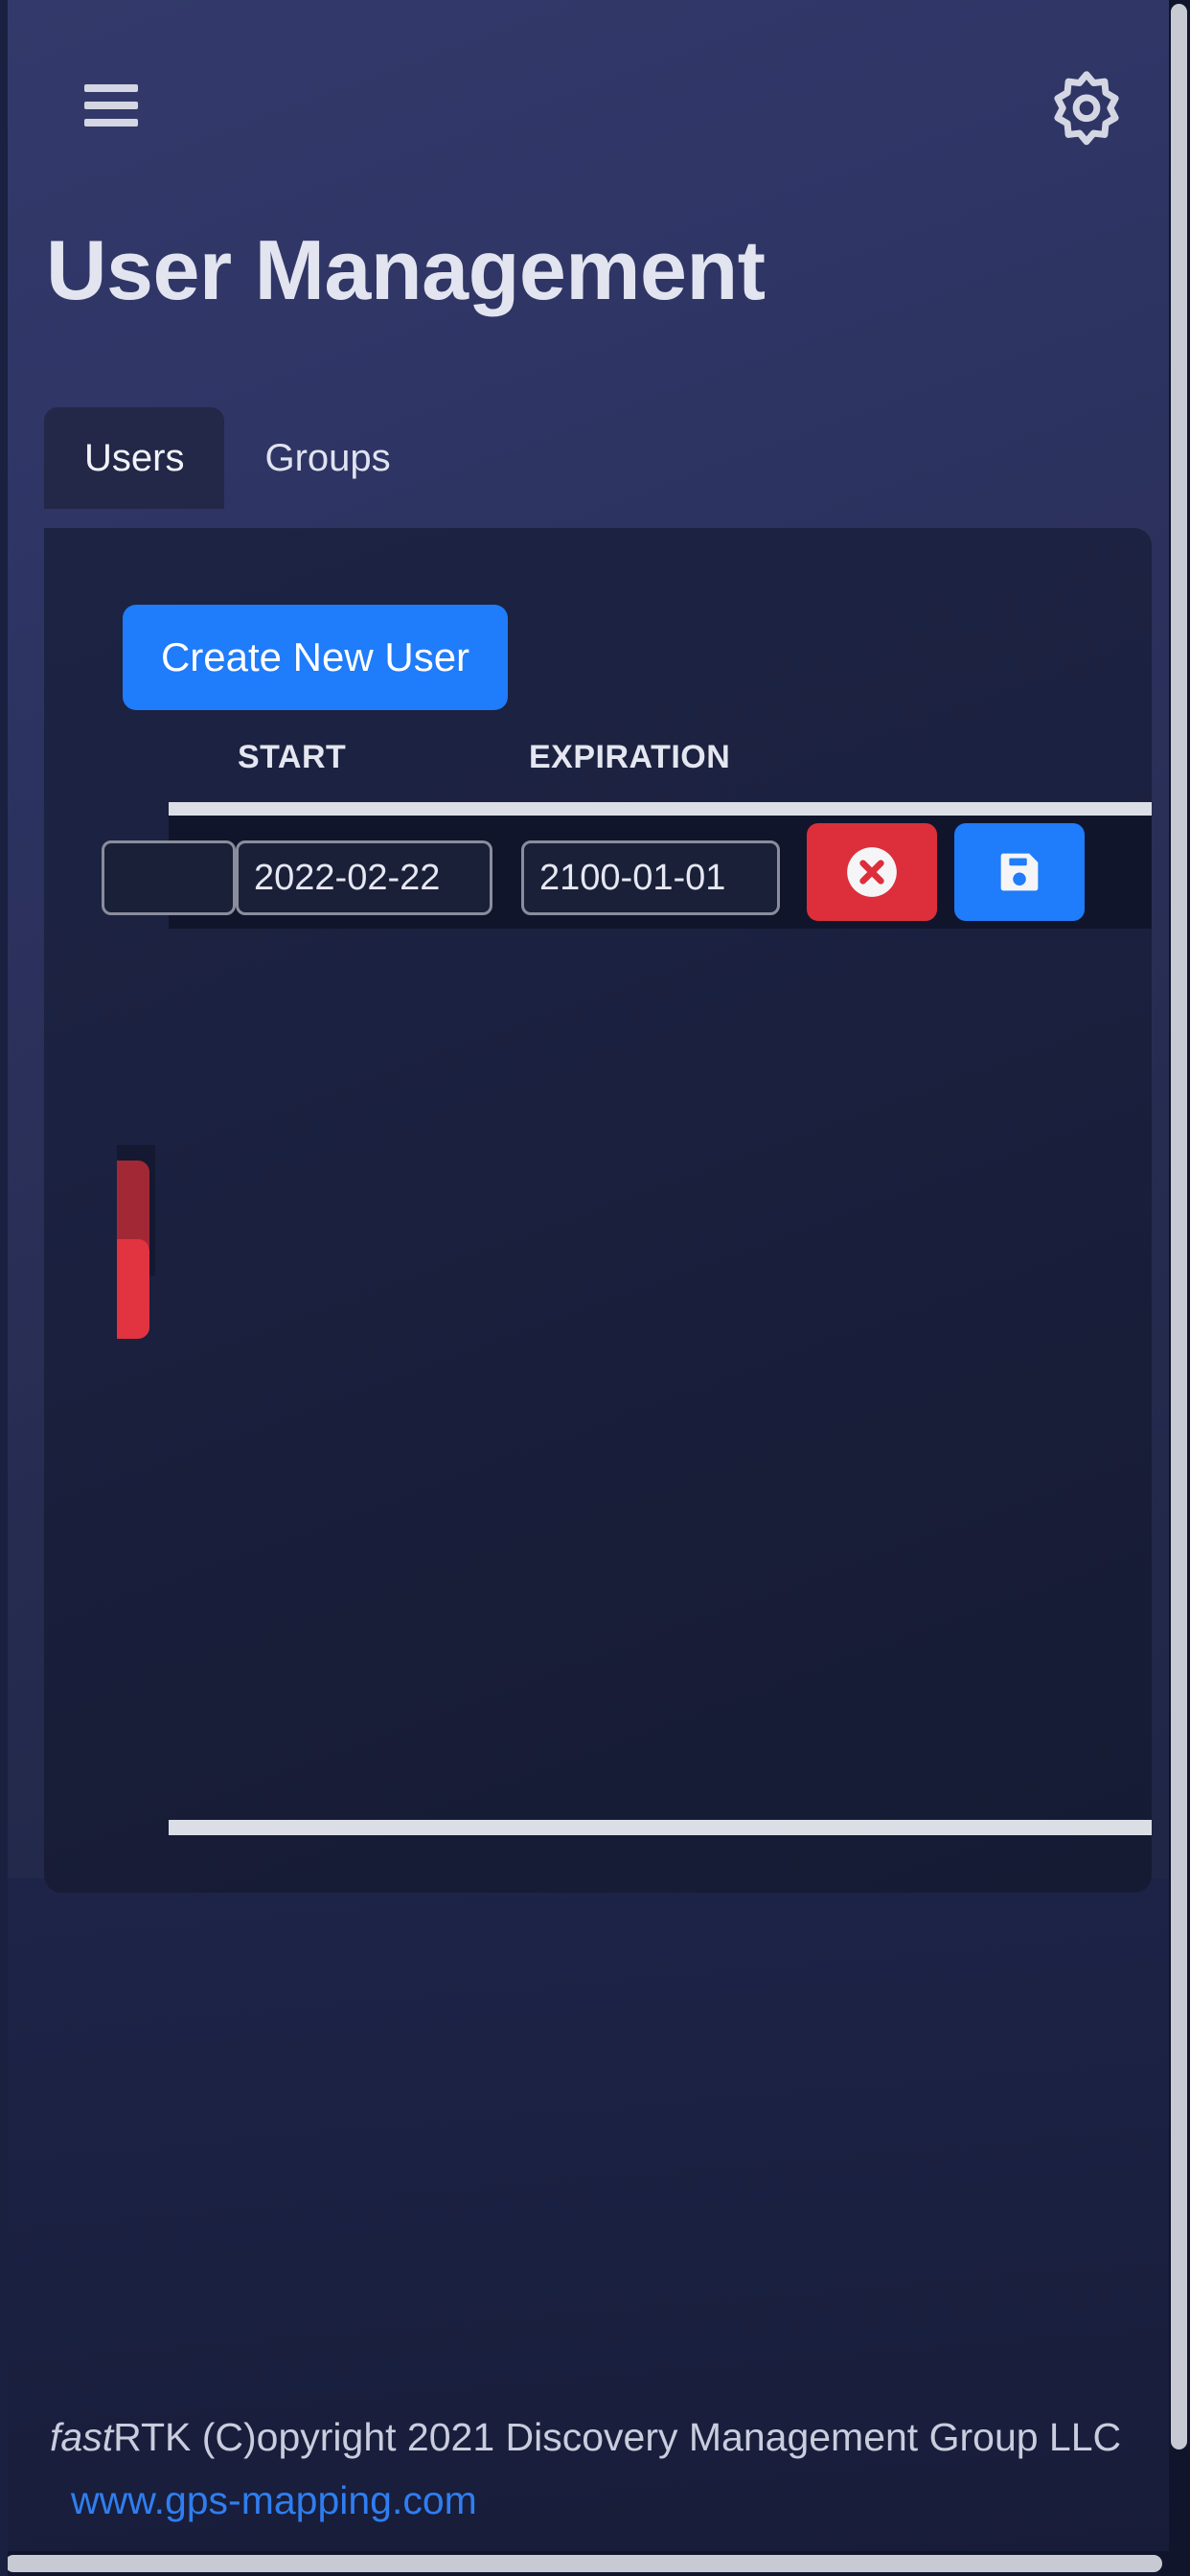  I want to click on tab-users-label: Users, so click(135, 457).